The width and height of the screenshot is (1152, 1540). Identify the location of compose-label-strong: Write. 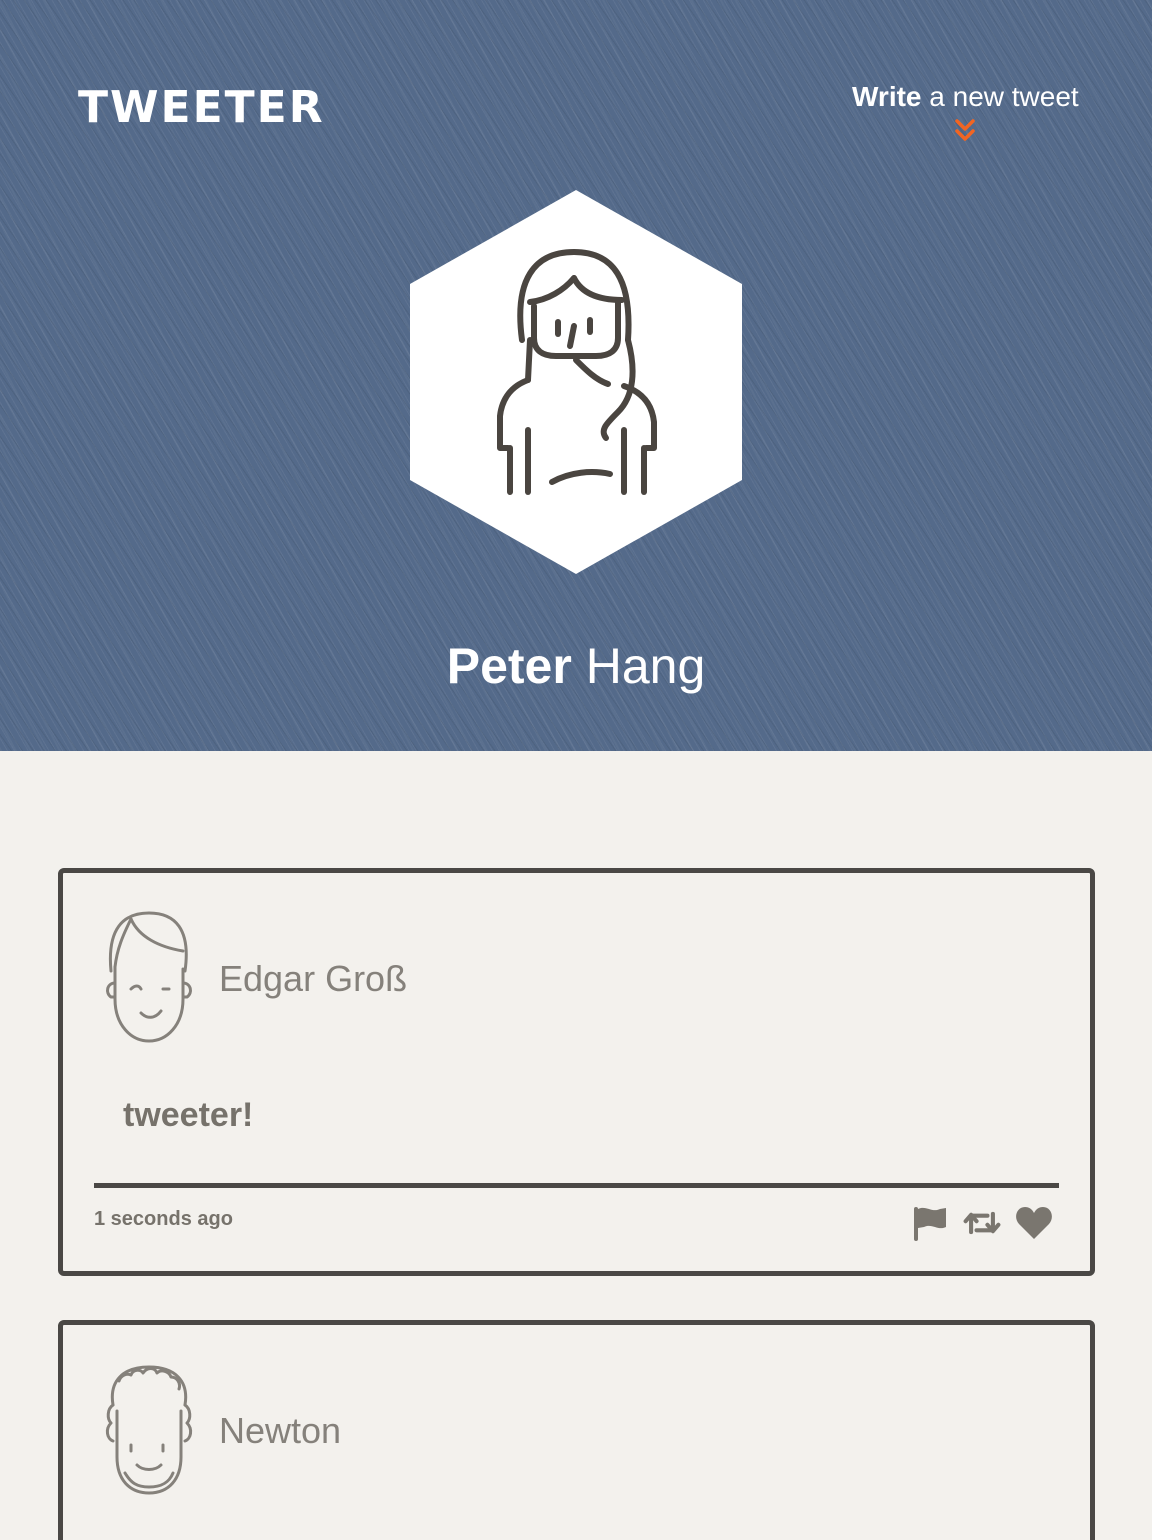
(887, 96).